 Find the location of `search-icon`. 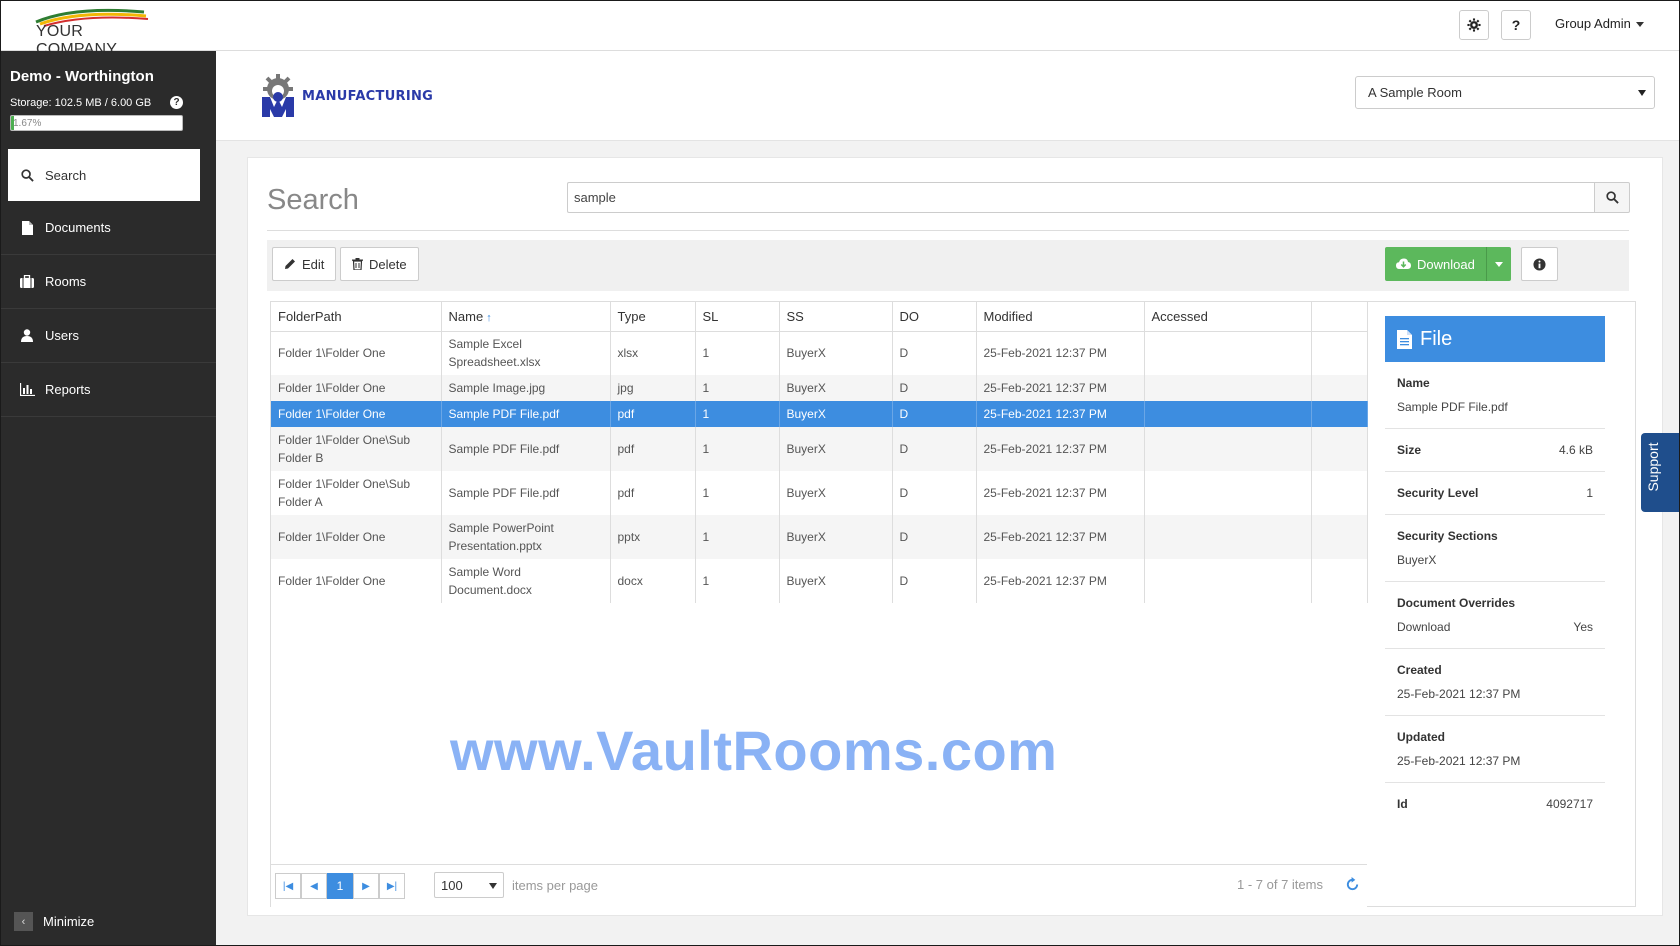

search-icon is located at coordinates (1612, 197).